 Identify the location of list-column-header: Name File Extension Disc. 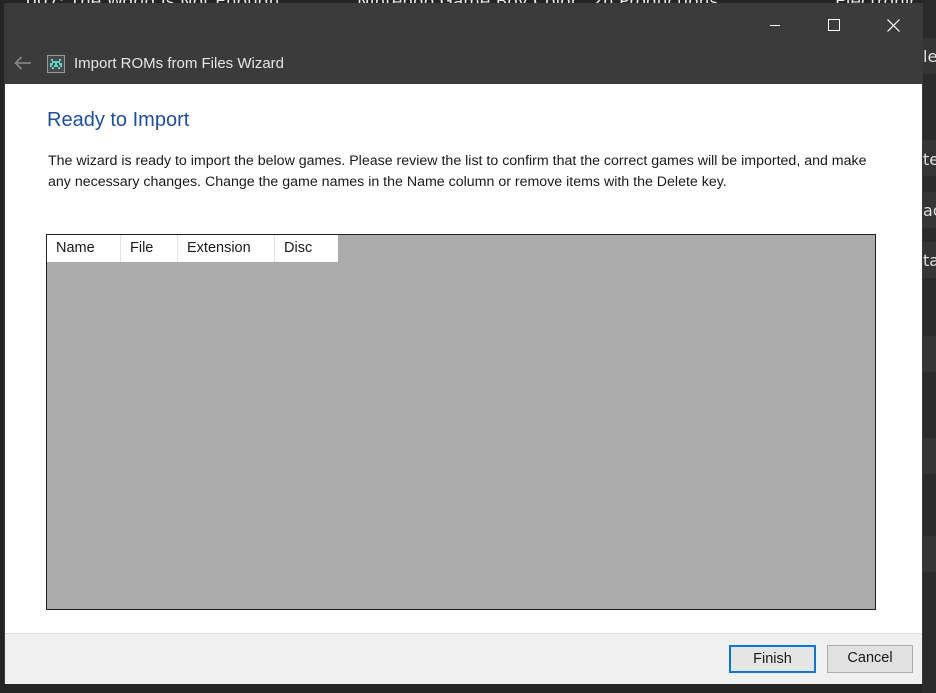
(192, 248).